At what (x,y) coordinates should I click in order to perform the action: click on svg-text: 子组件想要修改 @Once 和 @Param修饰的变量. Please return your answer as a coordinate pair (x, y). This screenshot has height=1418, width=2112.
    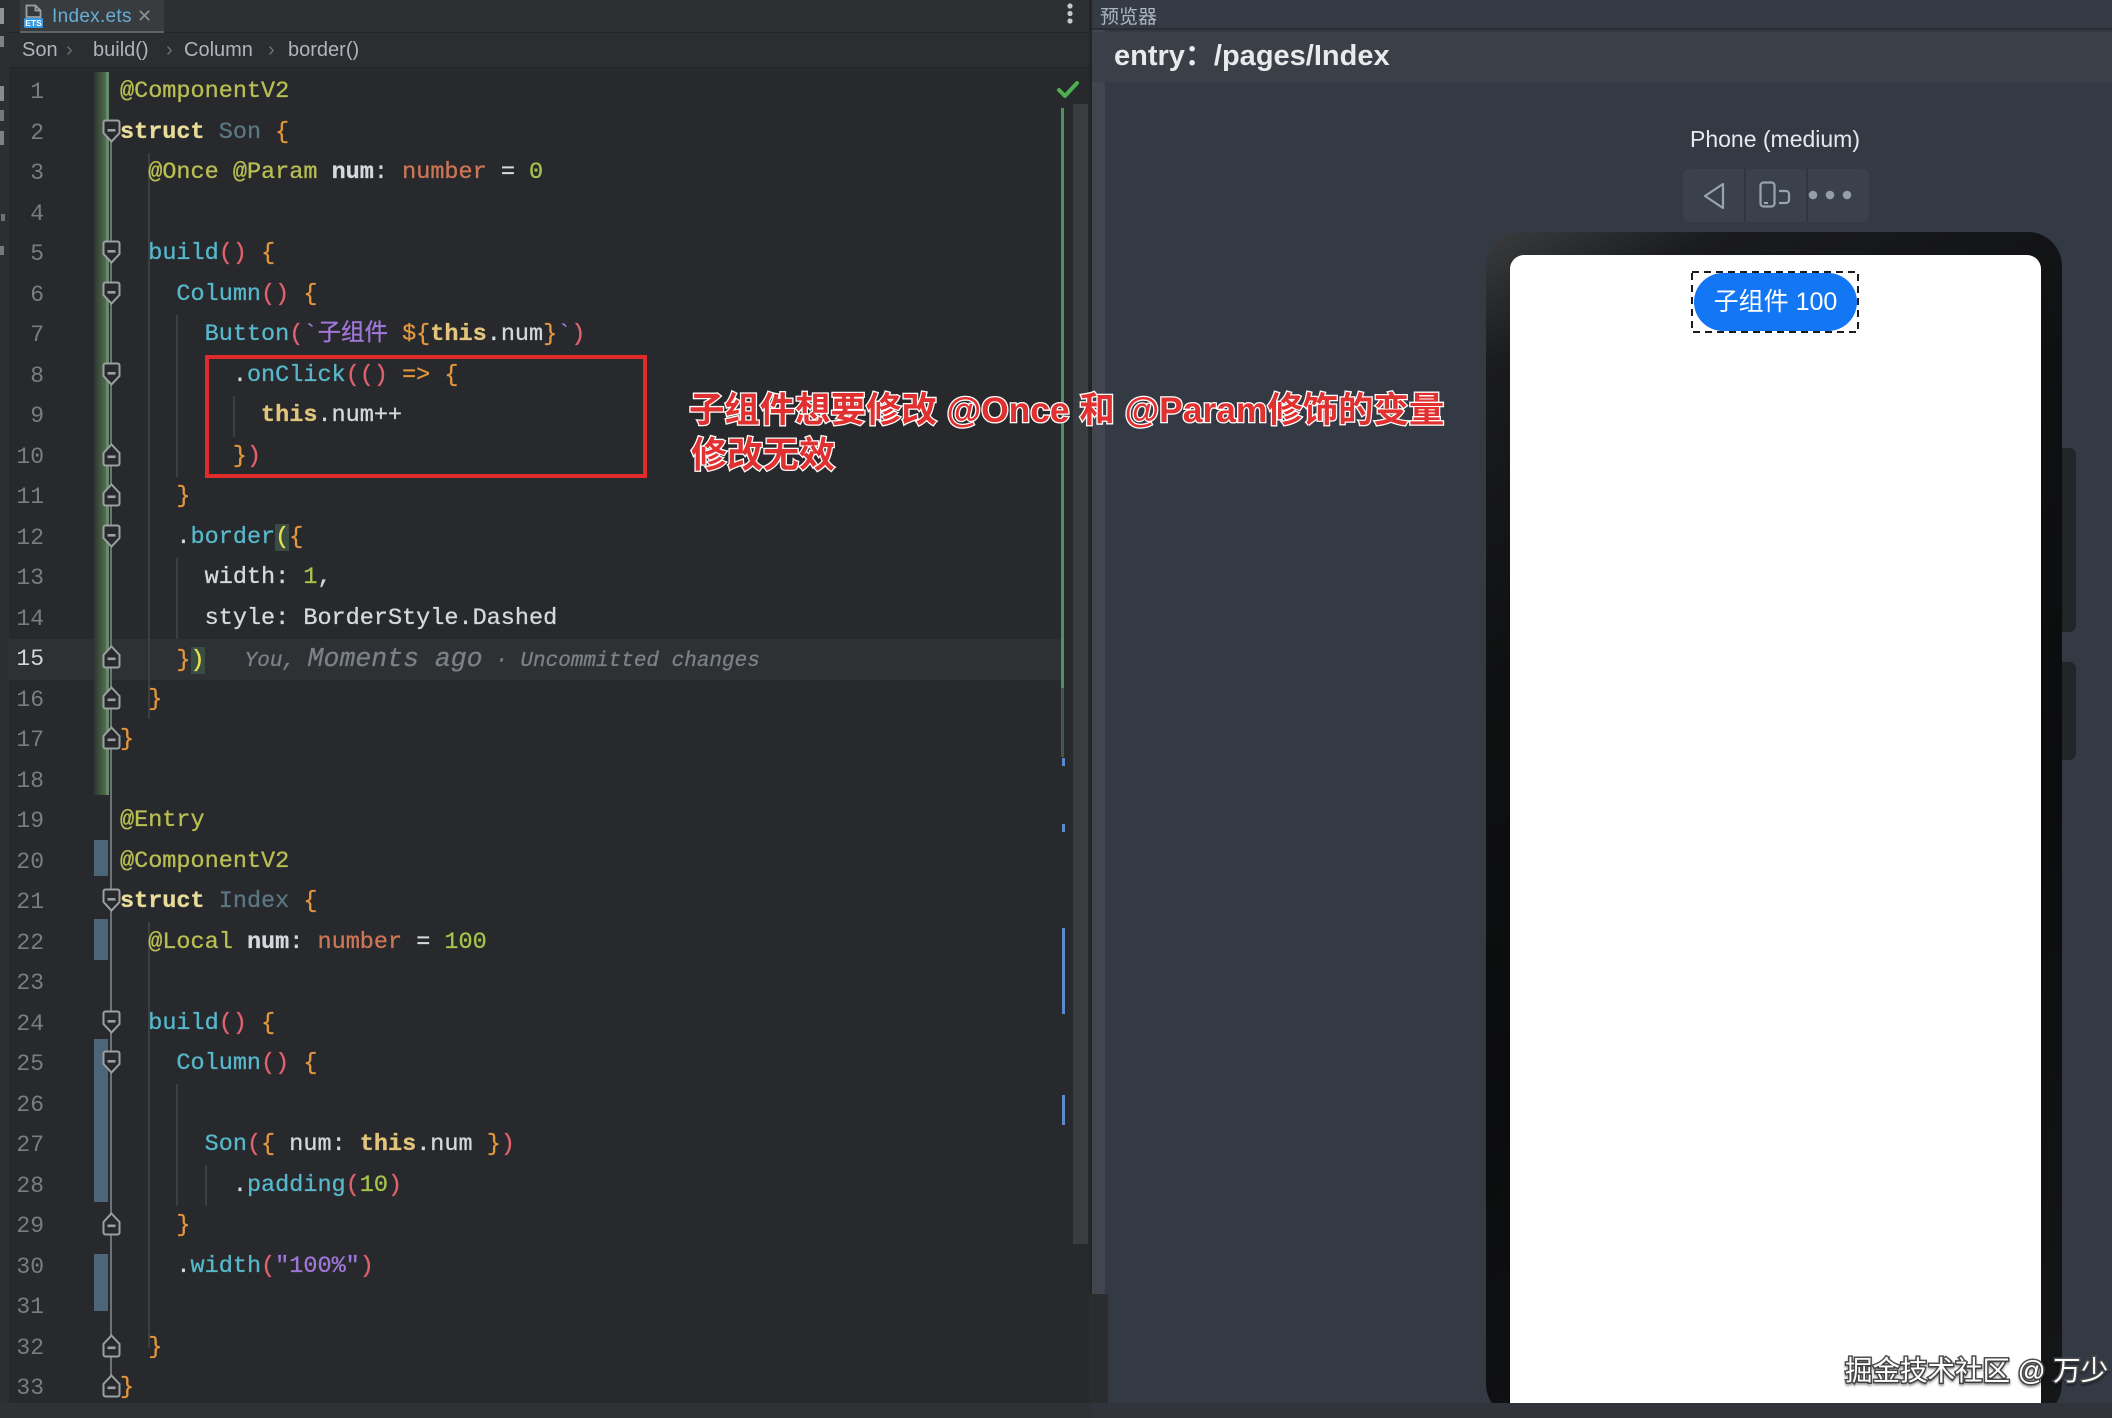
    Looking at the image, I should click on (1066, 410).